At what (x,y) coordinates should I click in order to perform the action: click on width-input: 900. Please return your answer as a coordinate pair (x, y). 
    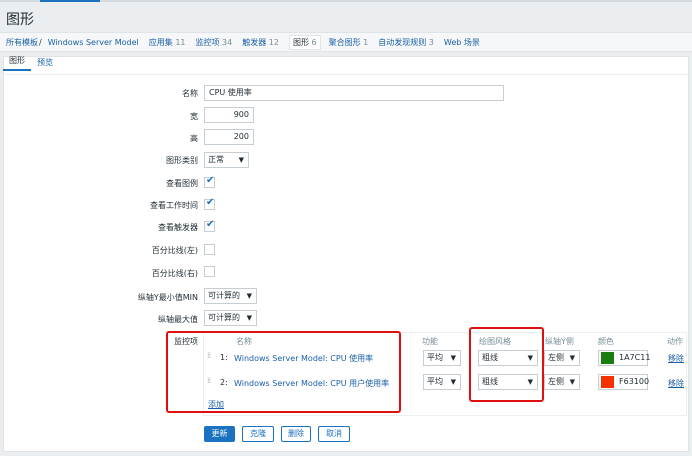
    Looking at the image, I should click on (229, 115).